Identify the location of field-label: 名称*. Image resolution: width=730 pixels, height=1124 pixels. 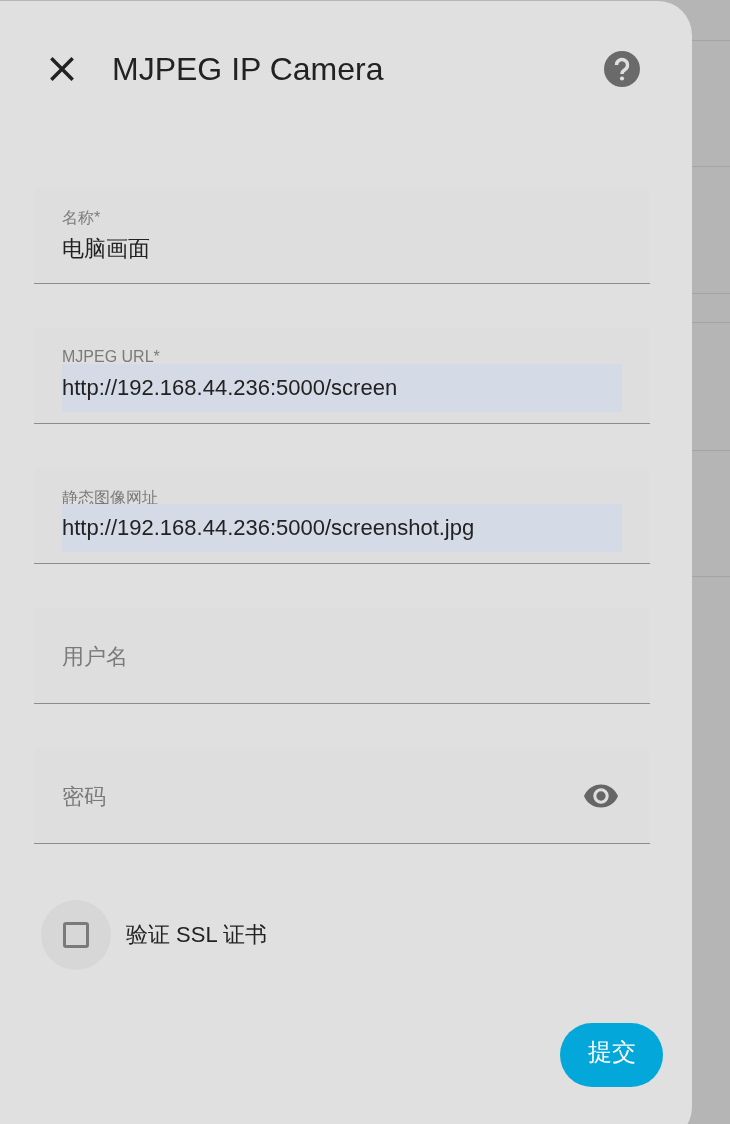
(81, 218).